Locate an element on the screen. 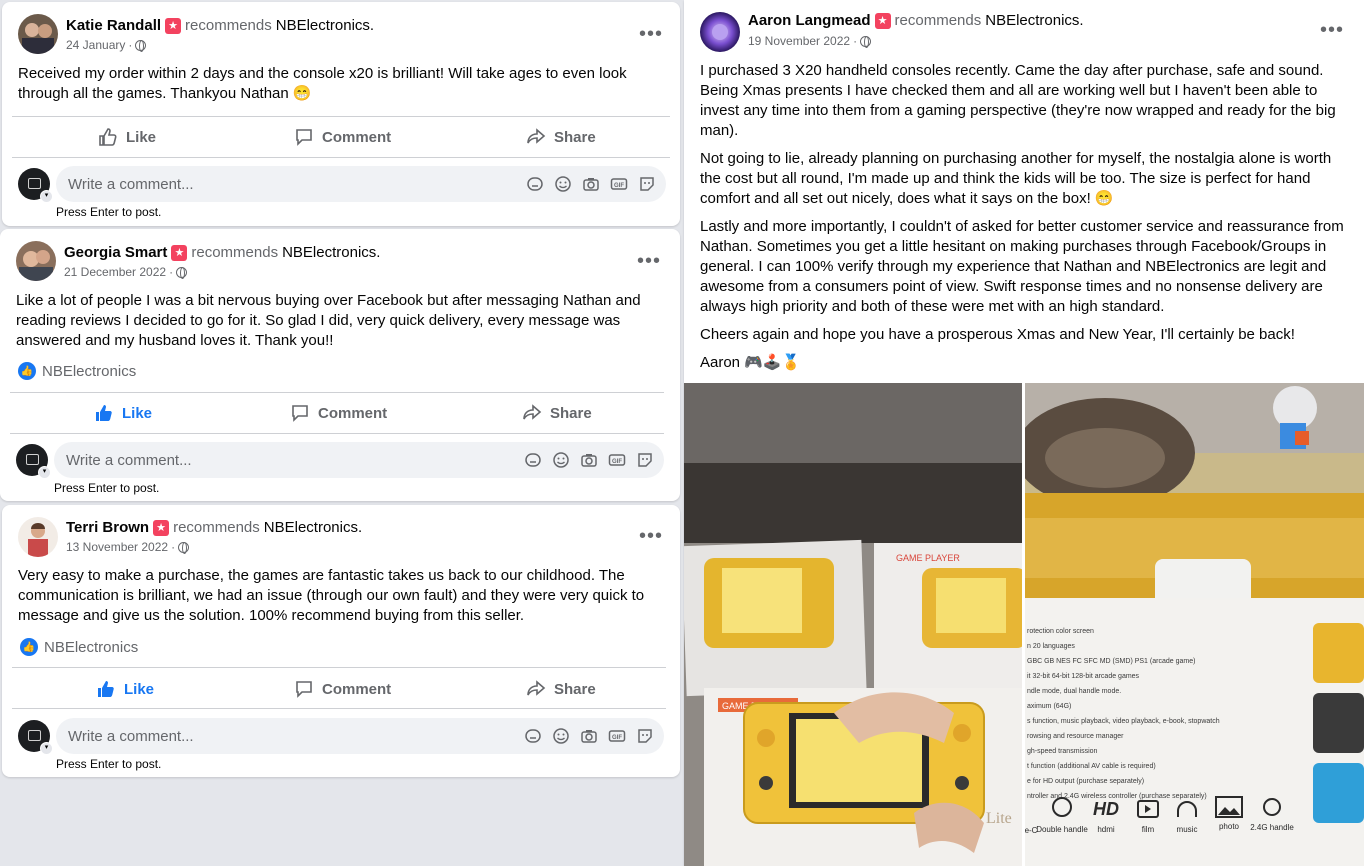 Image resolution: width=1364 pixels, height=866 pixels. post-date: 21 December 2022 is located at coordinates (115, 272).